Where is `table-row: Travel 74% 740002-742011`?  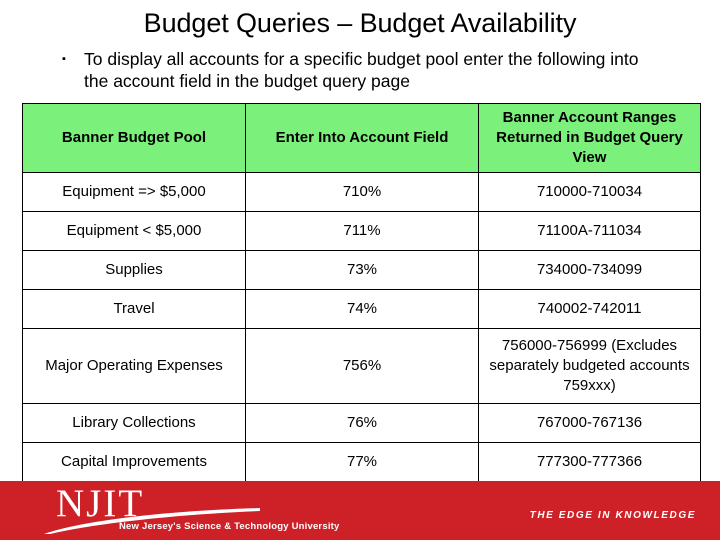
table-row: Travel 74% 740002-742011 is located at coordinates (361, 309).